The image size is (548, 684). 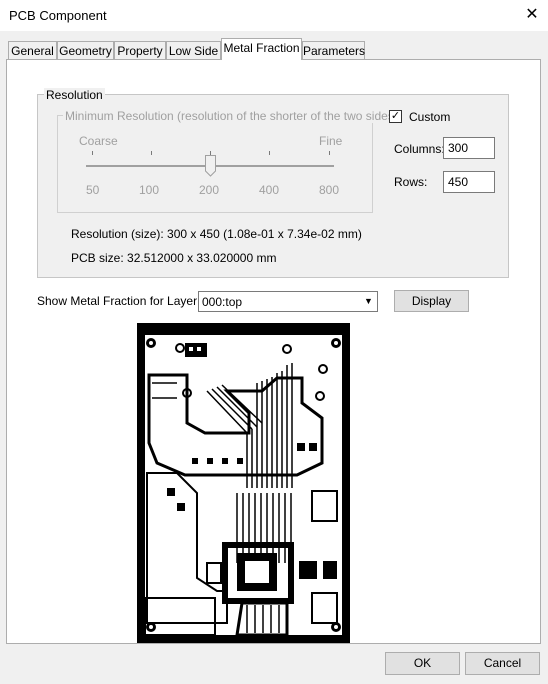 I want to click on rows-input: 450, so click(x=469, y=182).